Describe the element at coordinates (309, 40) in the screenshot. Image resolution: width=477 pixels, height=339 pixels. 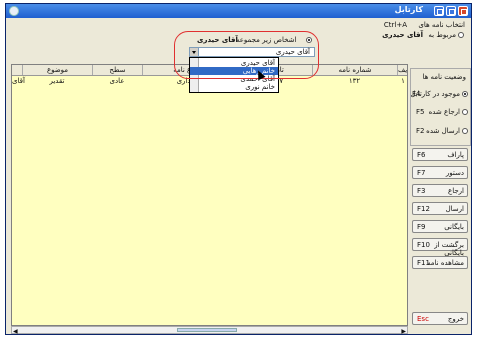
I see `subordinates-radio` at that location.